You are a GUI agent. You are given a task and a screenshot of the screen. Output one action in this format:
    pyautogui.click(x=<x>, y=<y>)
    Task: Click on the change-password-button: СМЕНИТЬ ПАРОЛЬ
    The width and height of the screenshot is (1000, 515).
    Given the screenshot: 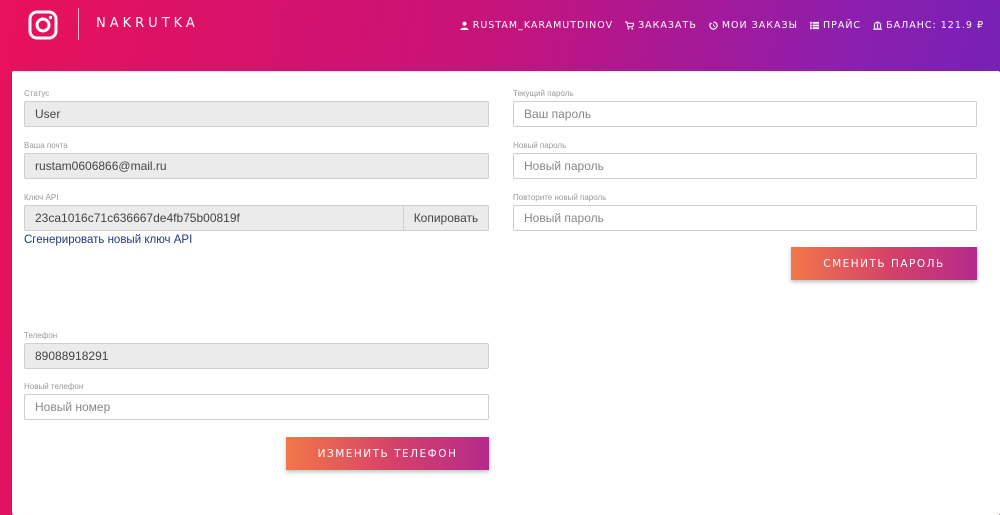 What is the action you would take?
    pyautogui.click(x=884, y=263)
    